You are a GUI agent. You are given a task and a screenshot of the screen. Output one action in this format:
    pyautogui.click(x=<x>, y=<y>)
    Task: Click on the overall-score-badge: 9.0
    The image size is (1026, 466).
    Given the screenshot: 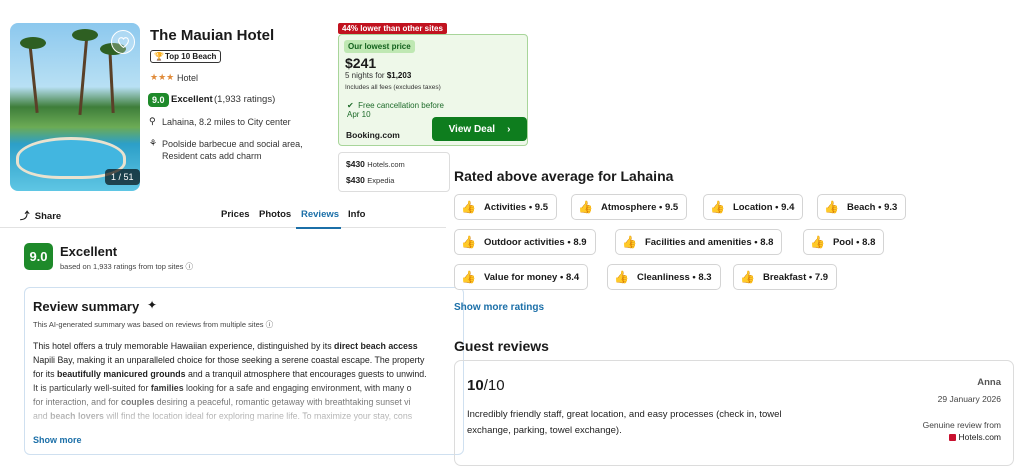 What is the action you would take?
    pyautogui.click(x=38, y=256)
    